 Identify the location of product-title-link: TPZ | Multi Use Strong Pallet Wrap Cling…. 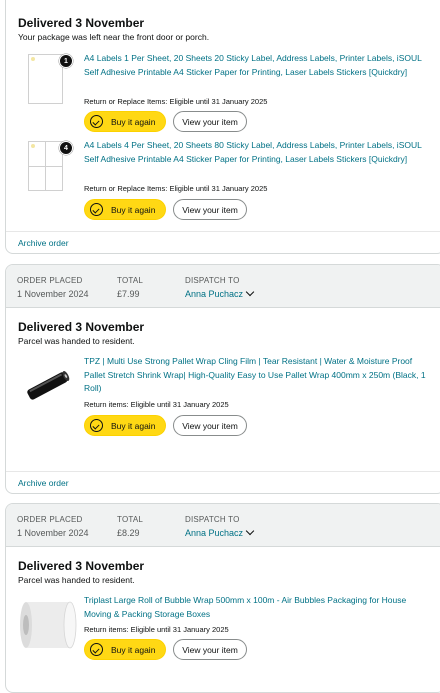
(259, 375).